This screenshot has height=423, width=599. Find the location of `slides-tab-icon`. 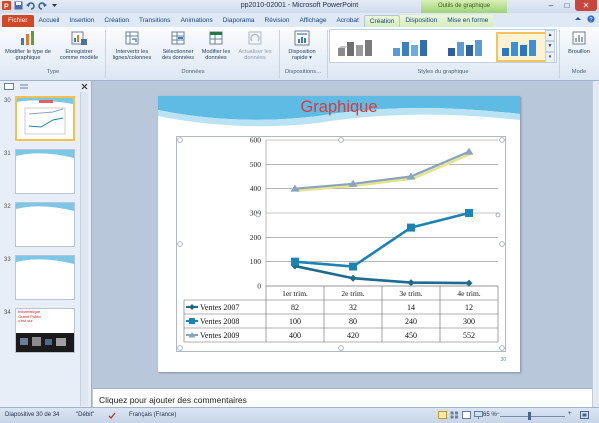

slides-tab-icon is located at coordinates (9, 87).